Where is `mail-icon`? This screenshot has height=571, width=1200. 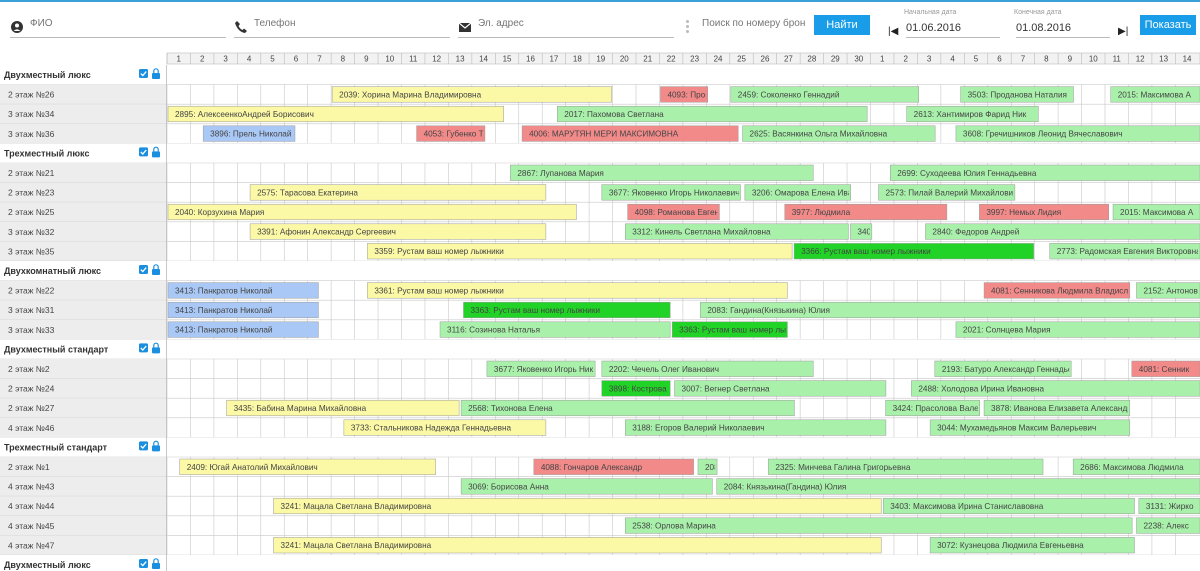 mail-icon is located at coordinates (465, 27).